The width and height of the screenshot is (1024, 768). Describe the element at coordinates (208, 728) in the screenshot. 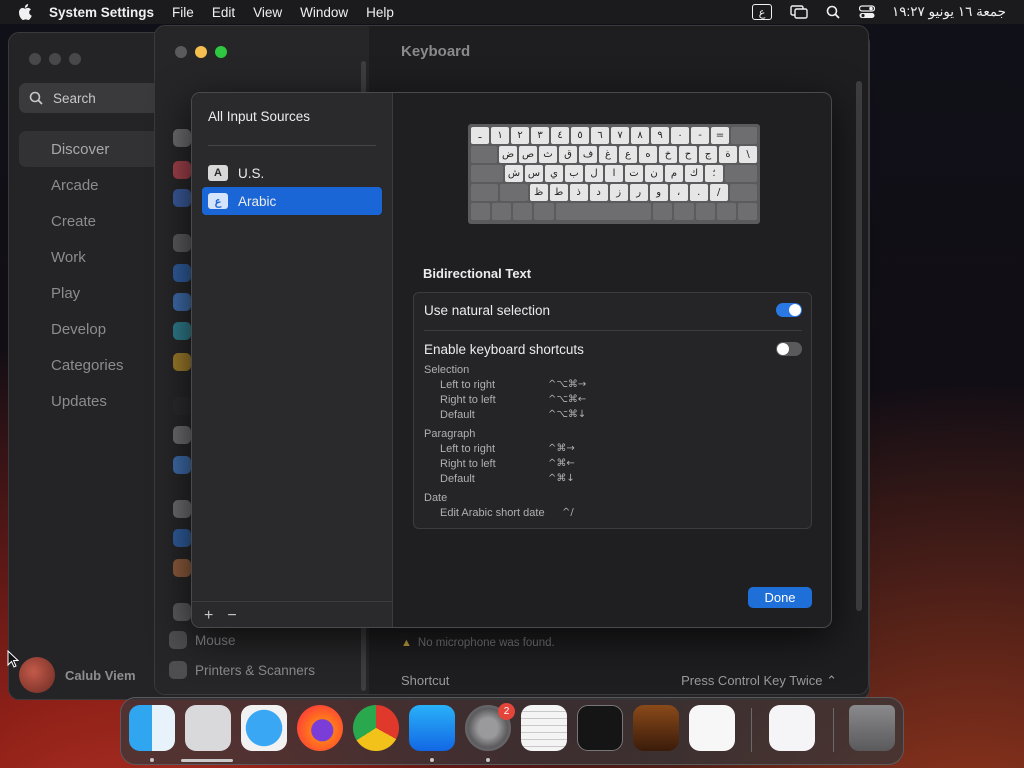

I see `launchpad-icon` at that location.